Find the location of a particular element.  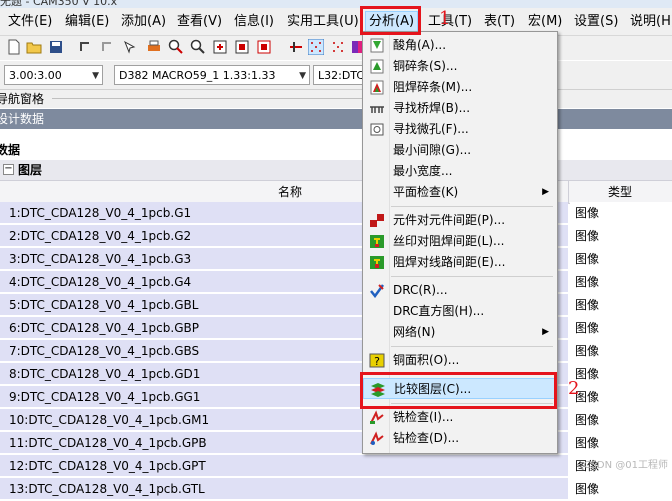

main-toolbar is located at coordinates (336, 48).